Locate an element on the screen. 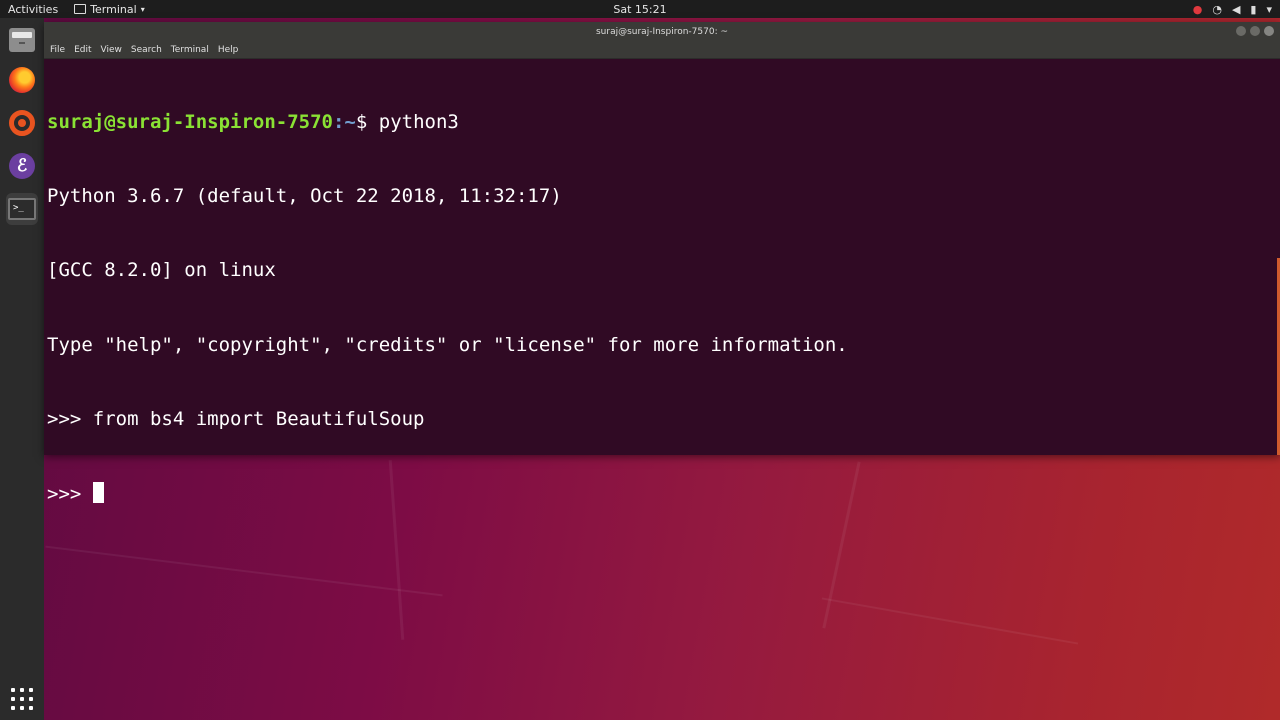 This screenshot has height=720, width=1280. window-title: suraj@suraj-Inspiron-7570: ~ is located at coordinates (662, 31).